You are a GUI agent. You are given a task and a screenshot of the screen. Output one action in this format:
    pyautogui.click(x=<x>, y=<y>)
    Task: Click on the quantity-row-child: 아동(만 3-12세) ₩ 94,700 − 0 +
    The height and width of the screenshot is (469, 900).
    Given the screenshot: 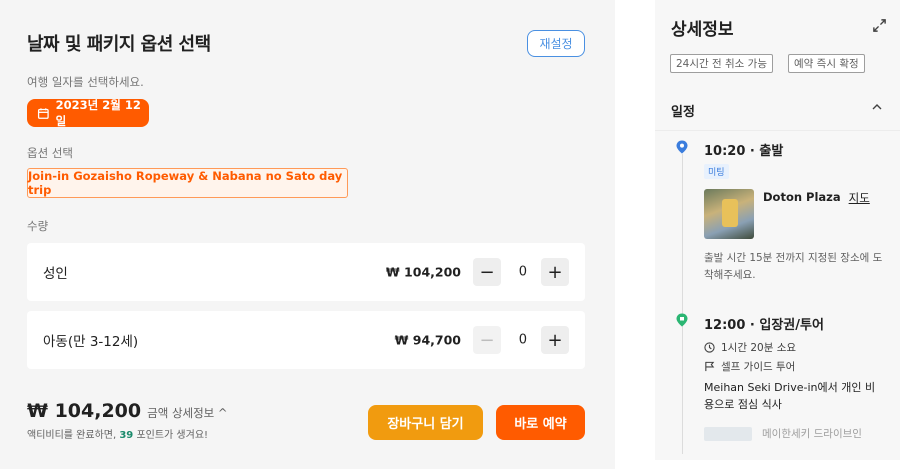 What is the action you would take?
    pyautogui.click(x=306, y=340)
    